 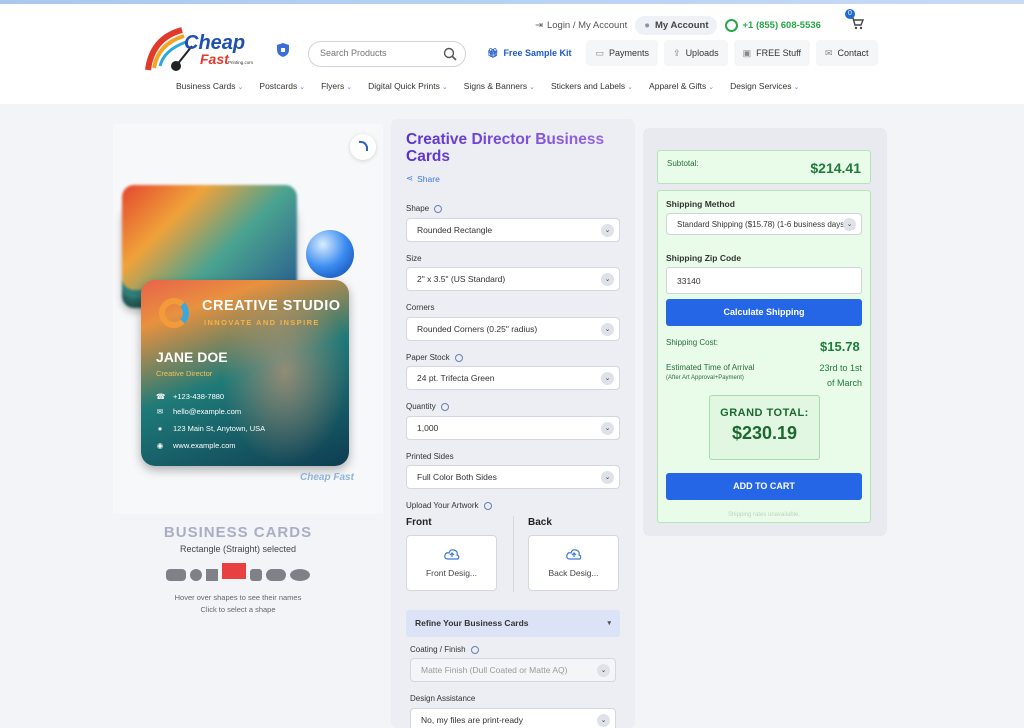 I want to click on nav-stickers-labels: Stickers and Labels ⌄, so click(x=592, y=86).